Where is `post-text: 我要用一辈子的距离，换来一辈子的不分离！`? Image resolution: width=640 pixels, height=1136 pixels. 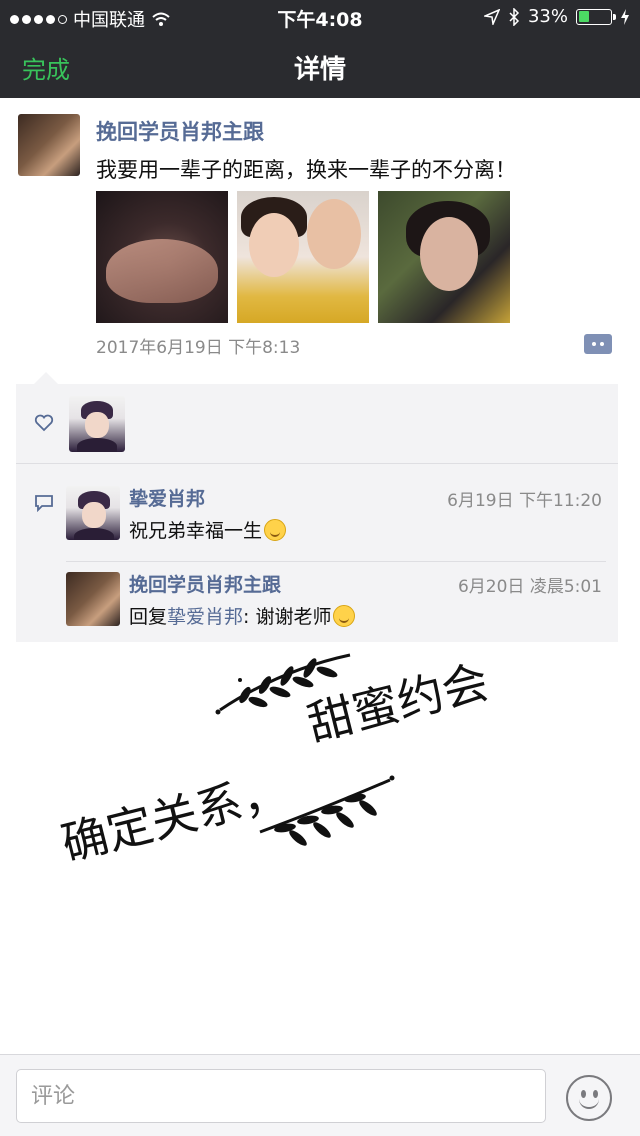
post-text: 我要用一辈子的距离，换来一辈子的不分离！ is located at coordinates (306, 170).